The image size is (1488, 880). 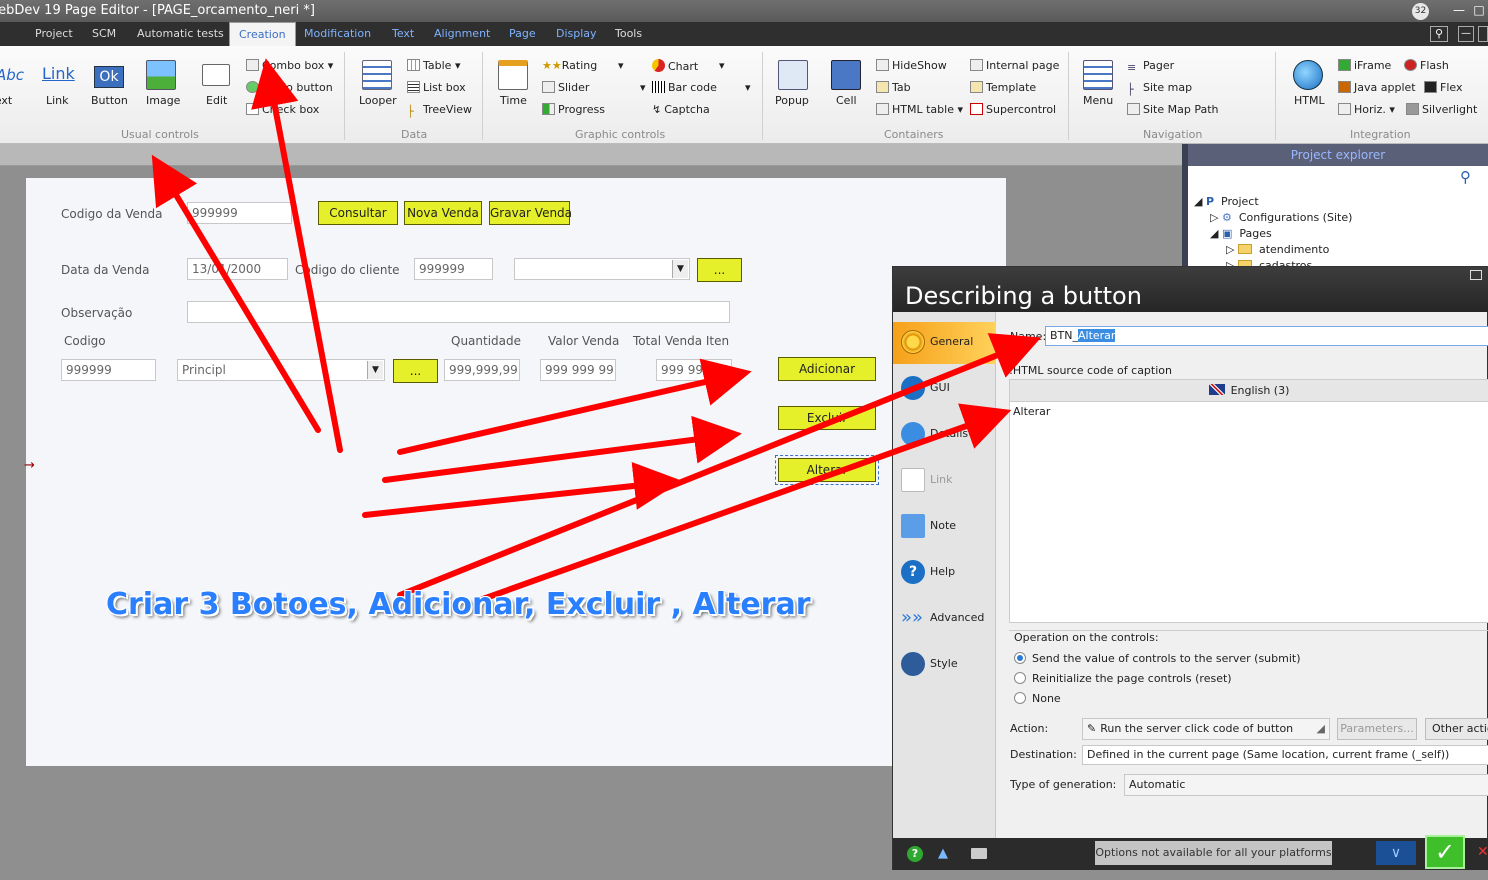 What do you see at coordinates (1466, 34) in the screenshot?
I see `minimize-ribbon-icon: —` at bounding box center [1466, 34].